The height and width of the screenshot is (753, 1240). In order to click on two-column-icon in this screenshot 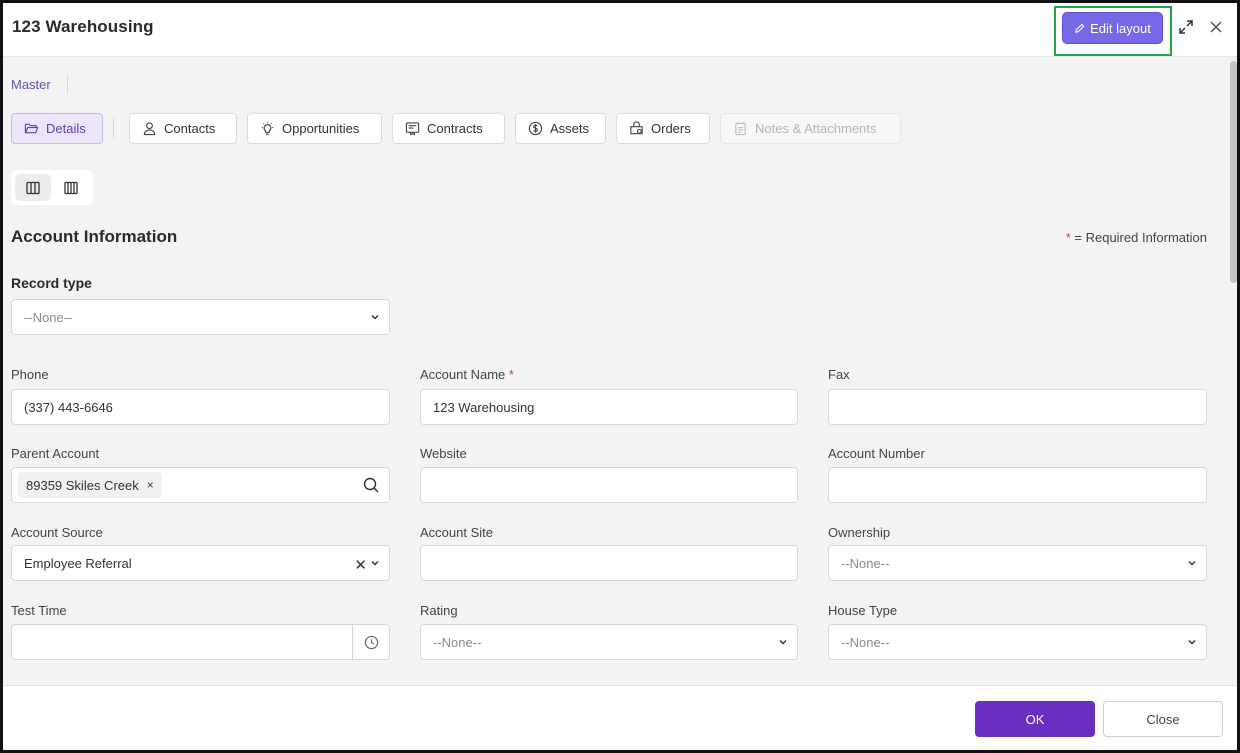, I will do `click(33, 187)`.